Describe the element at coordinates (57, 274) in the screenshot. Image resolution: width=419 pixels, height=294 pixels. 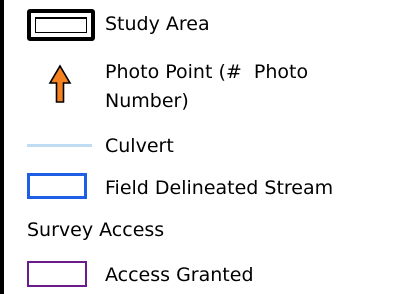
I see `access-box-symbol` at that location.